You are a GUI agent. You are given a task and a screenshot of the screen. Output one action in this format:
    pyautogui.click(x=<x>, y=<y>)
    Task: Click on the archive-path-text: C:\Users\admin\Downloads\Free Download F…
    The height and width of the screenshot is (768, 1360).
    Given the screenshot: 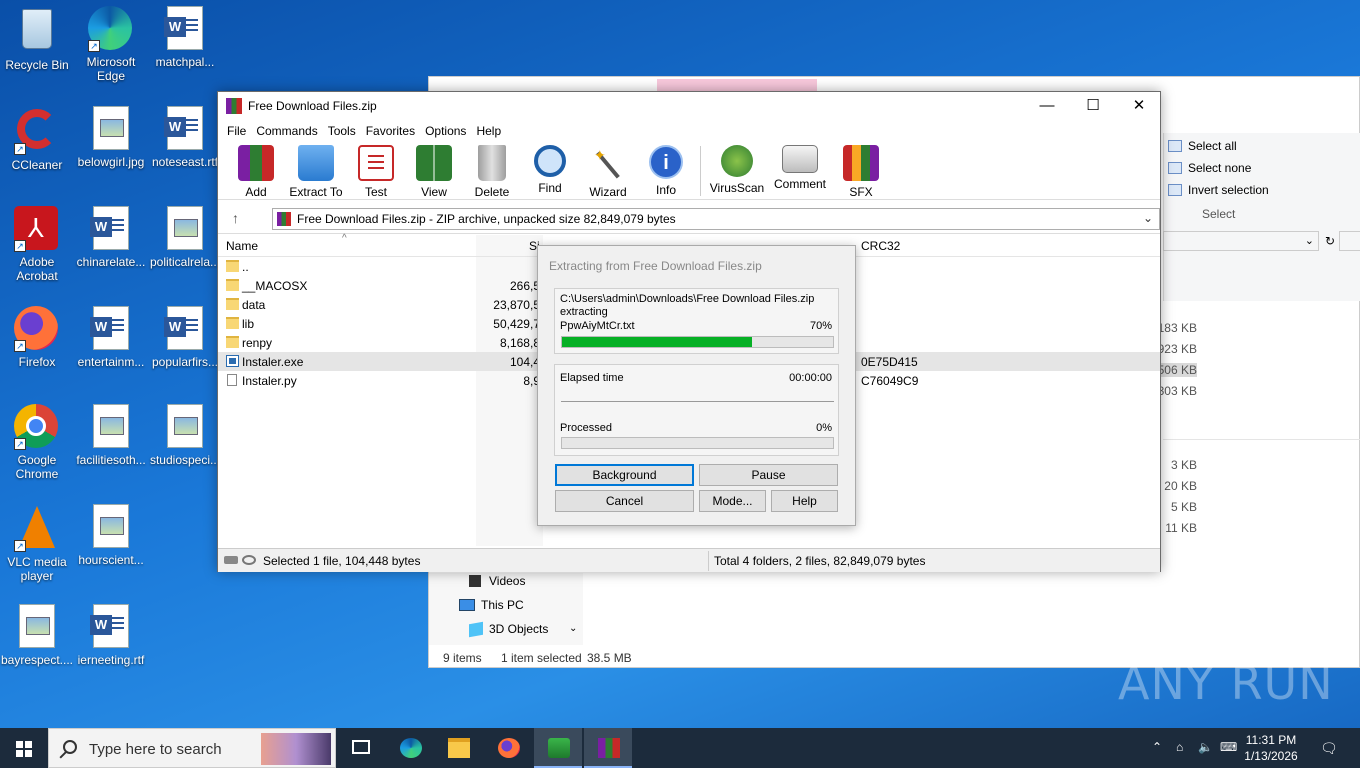 What is the action you would take?
    pyautogui.click(x=687, y=299)
    